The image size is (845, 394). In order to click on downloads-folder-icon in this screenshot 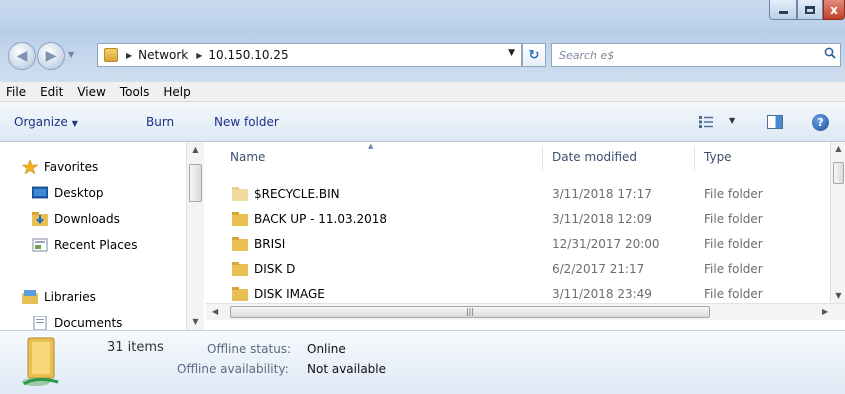, I will do `click(40, 219)`.